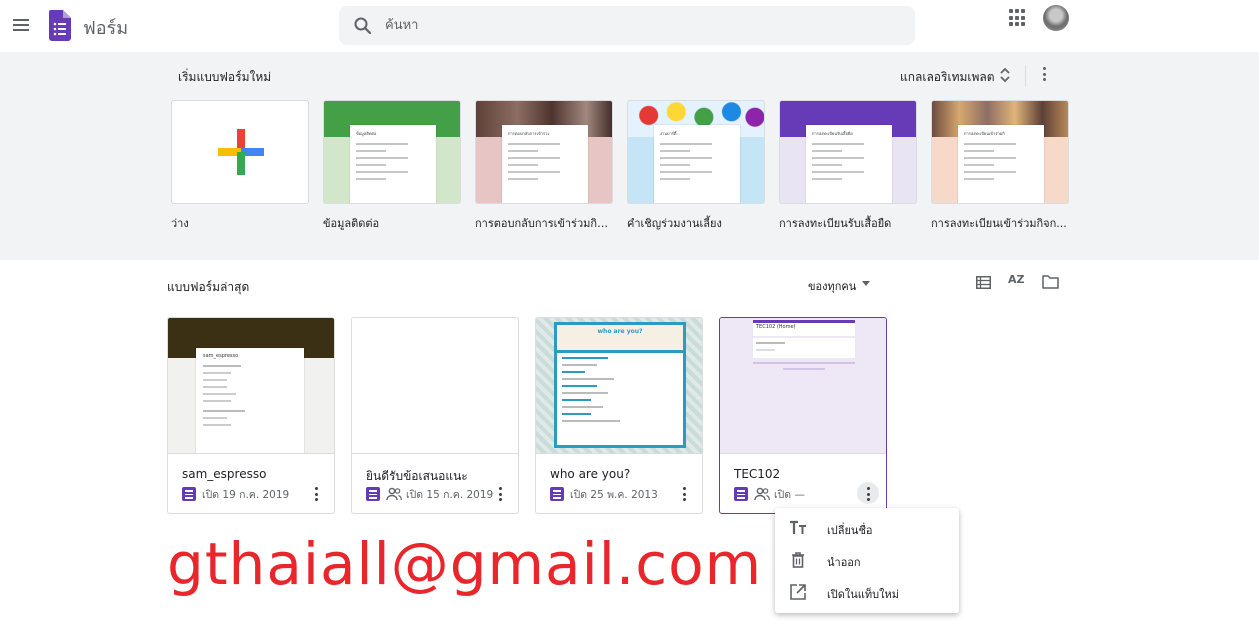 The image size is (1259, 637). Describe the element at coordinates (668, 133) in the screenshot. I see `template-preview-title: งานปาร์ตี้` at that location.